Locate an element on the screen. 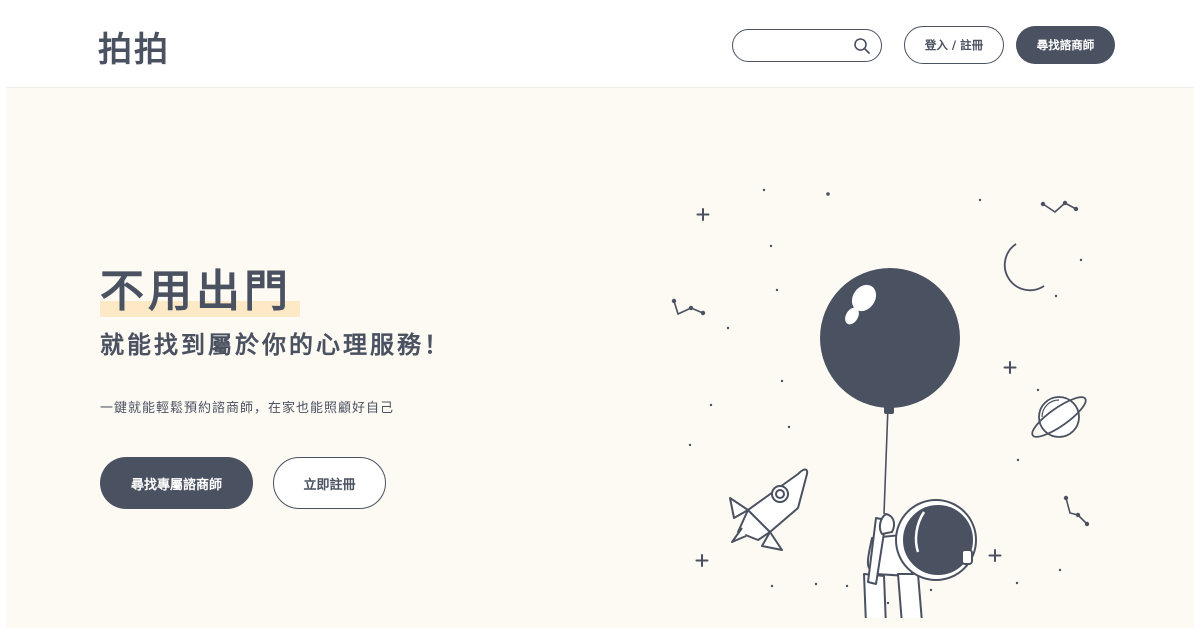 This screenshot has height=628, width=1200. rocket-icon is located at coordinates (769, 509).